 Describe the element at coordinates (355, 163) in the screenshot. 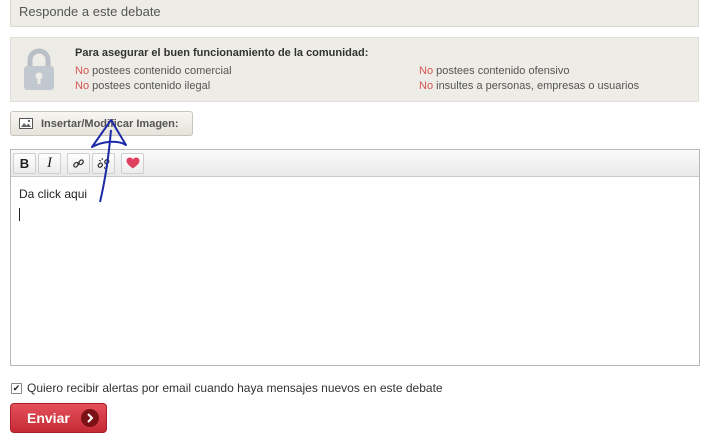

I see `editor-toolbar: B I` at that location.